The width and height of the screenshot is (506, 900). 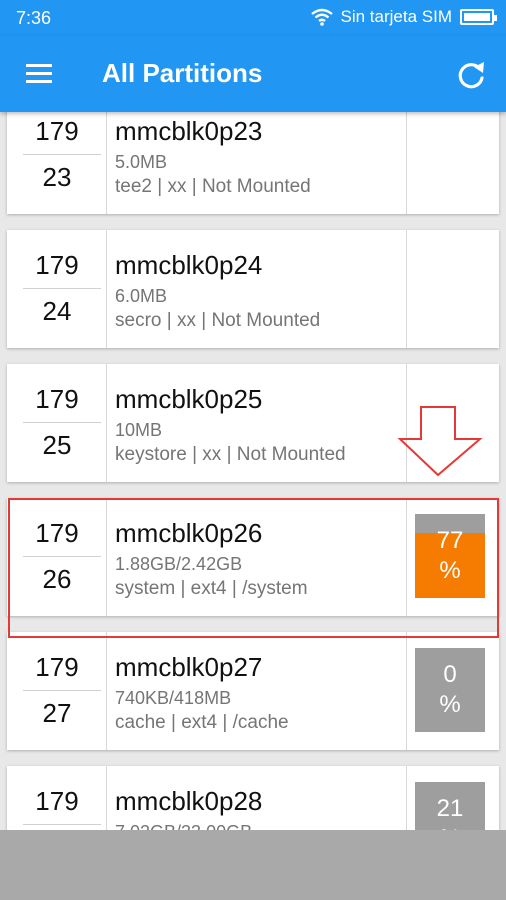 What do you see at coordinates (440, 443) in the screenshot?
I see `arrow-down-icon` at bounding box center [440, 443].